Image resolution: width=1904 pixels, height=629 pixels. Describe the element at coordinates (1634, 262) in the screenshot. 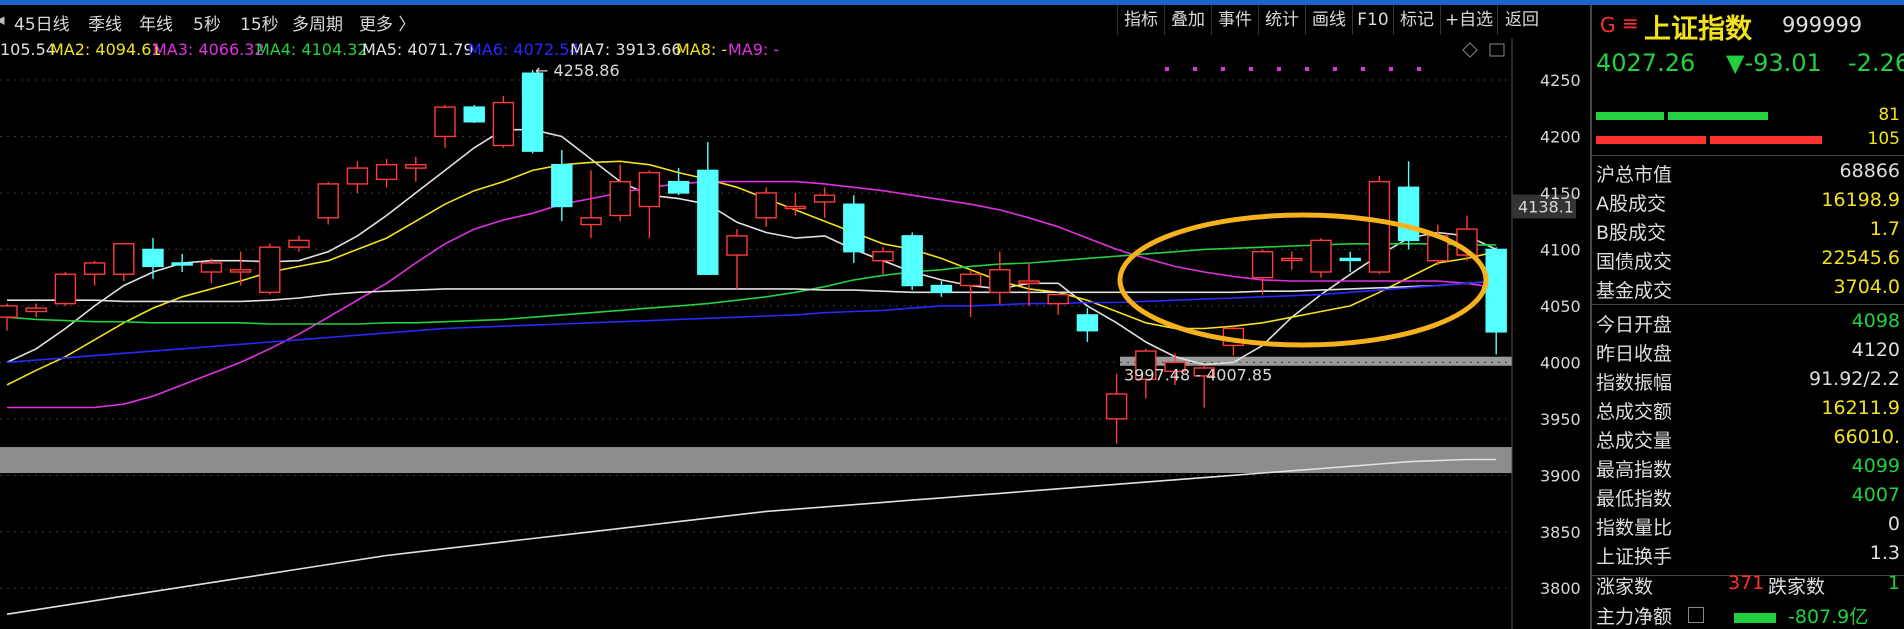

I see `stat-label: 国债成交` at that location.